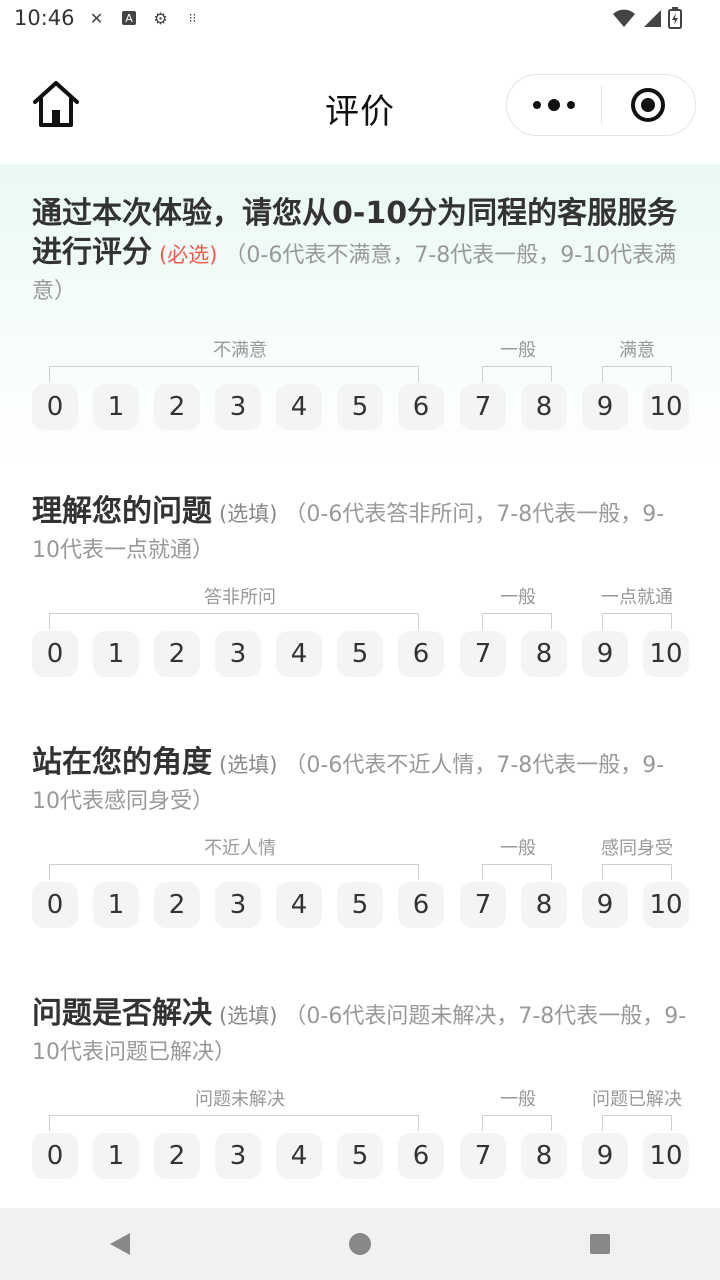 This screenshot has height=1280, width=720. What do you see at coordinates (675, 18) in the screenshot?
I see `battery-icon` at bounding box center [675, 18].